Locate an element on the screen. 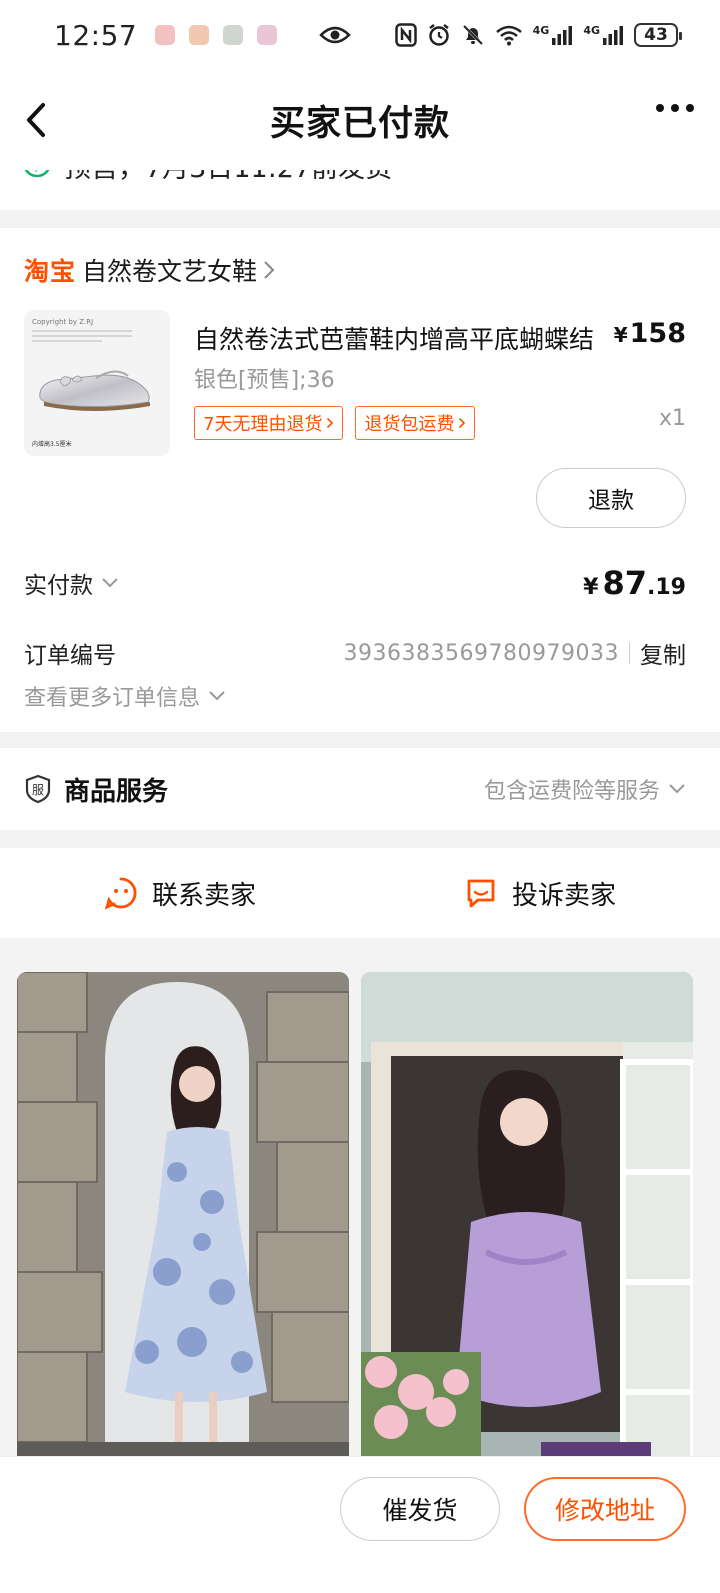 This screenshot has height=1593, width=720. service-row: 服 商品服务 包含运费险等服务 is located at coordinates (360, 789).